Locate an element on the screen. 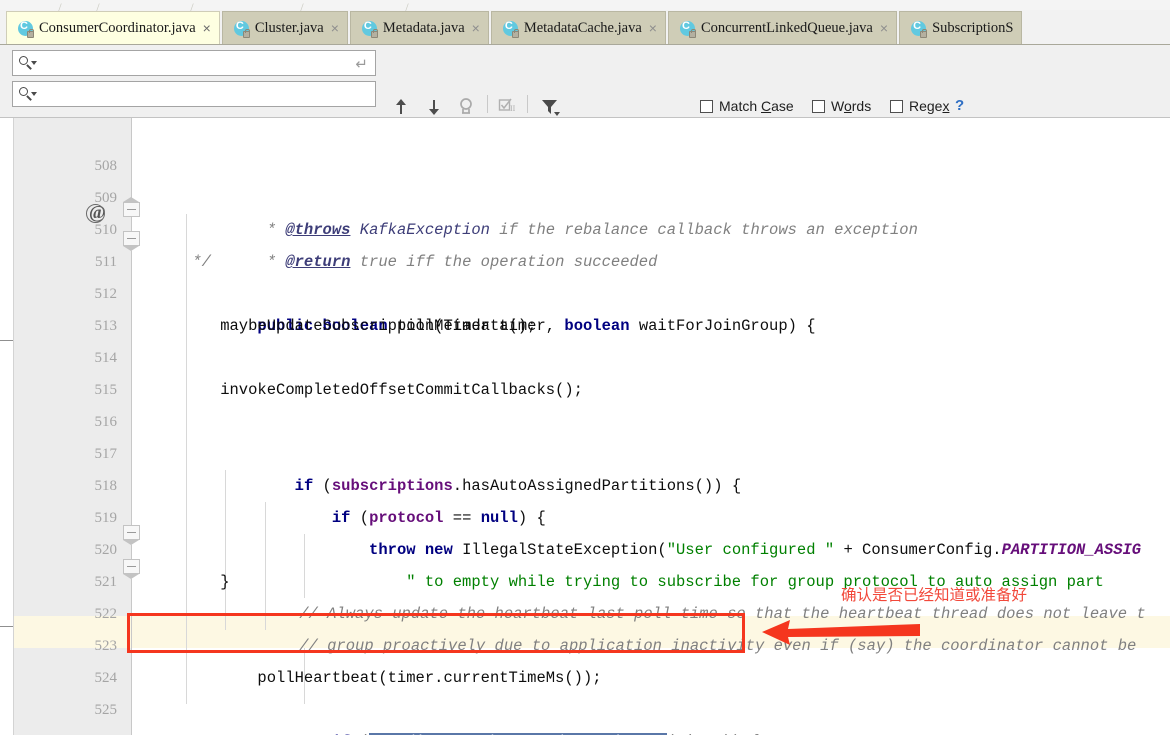 Image resolution: width=1170 pixels, height=735 pixels. select-all-occurrences-button is located at coordinates (467, 107).